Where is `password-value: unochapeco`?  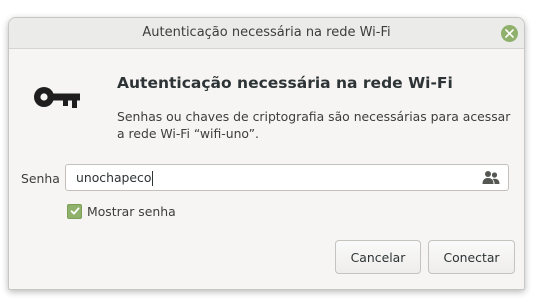
password-value: unochapeco is located at coordinates (114, 177).